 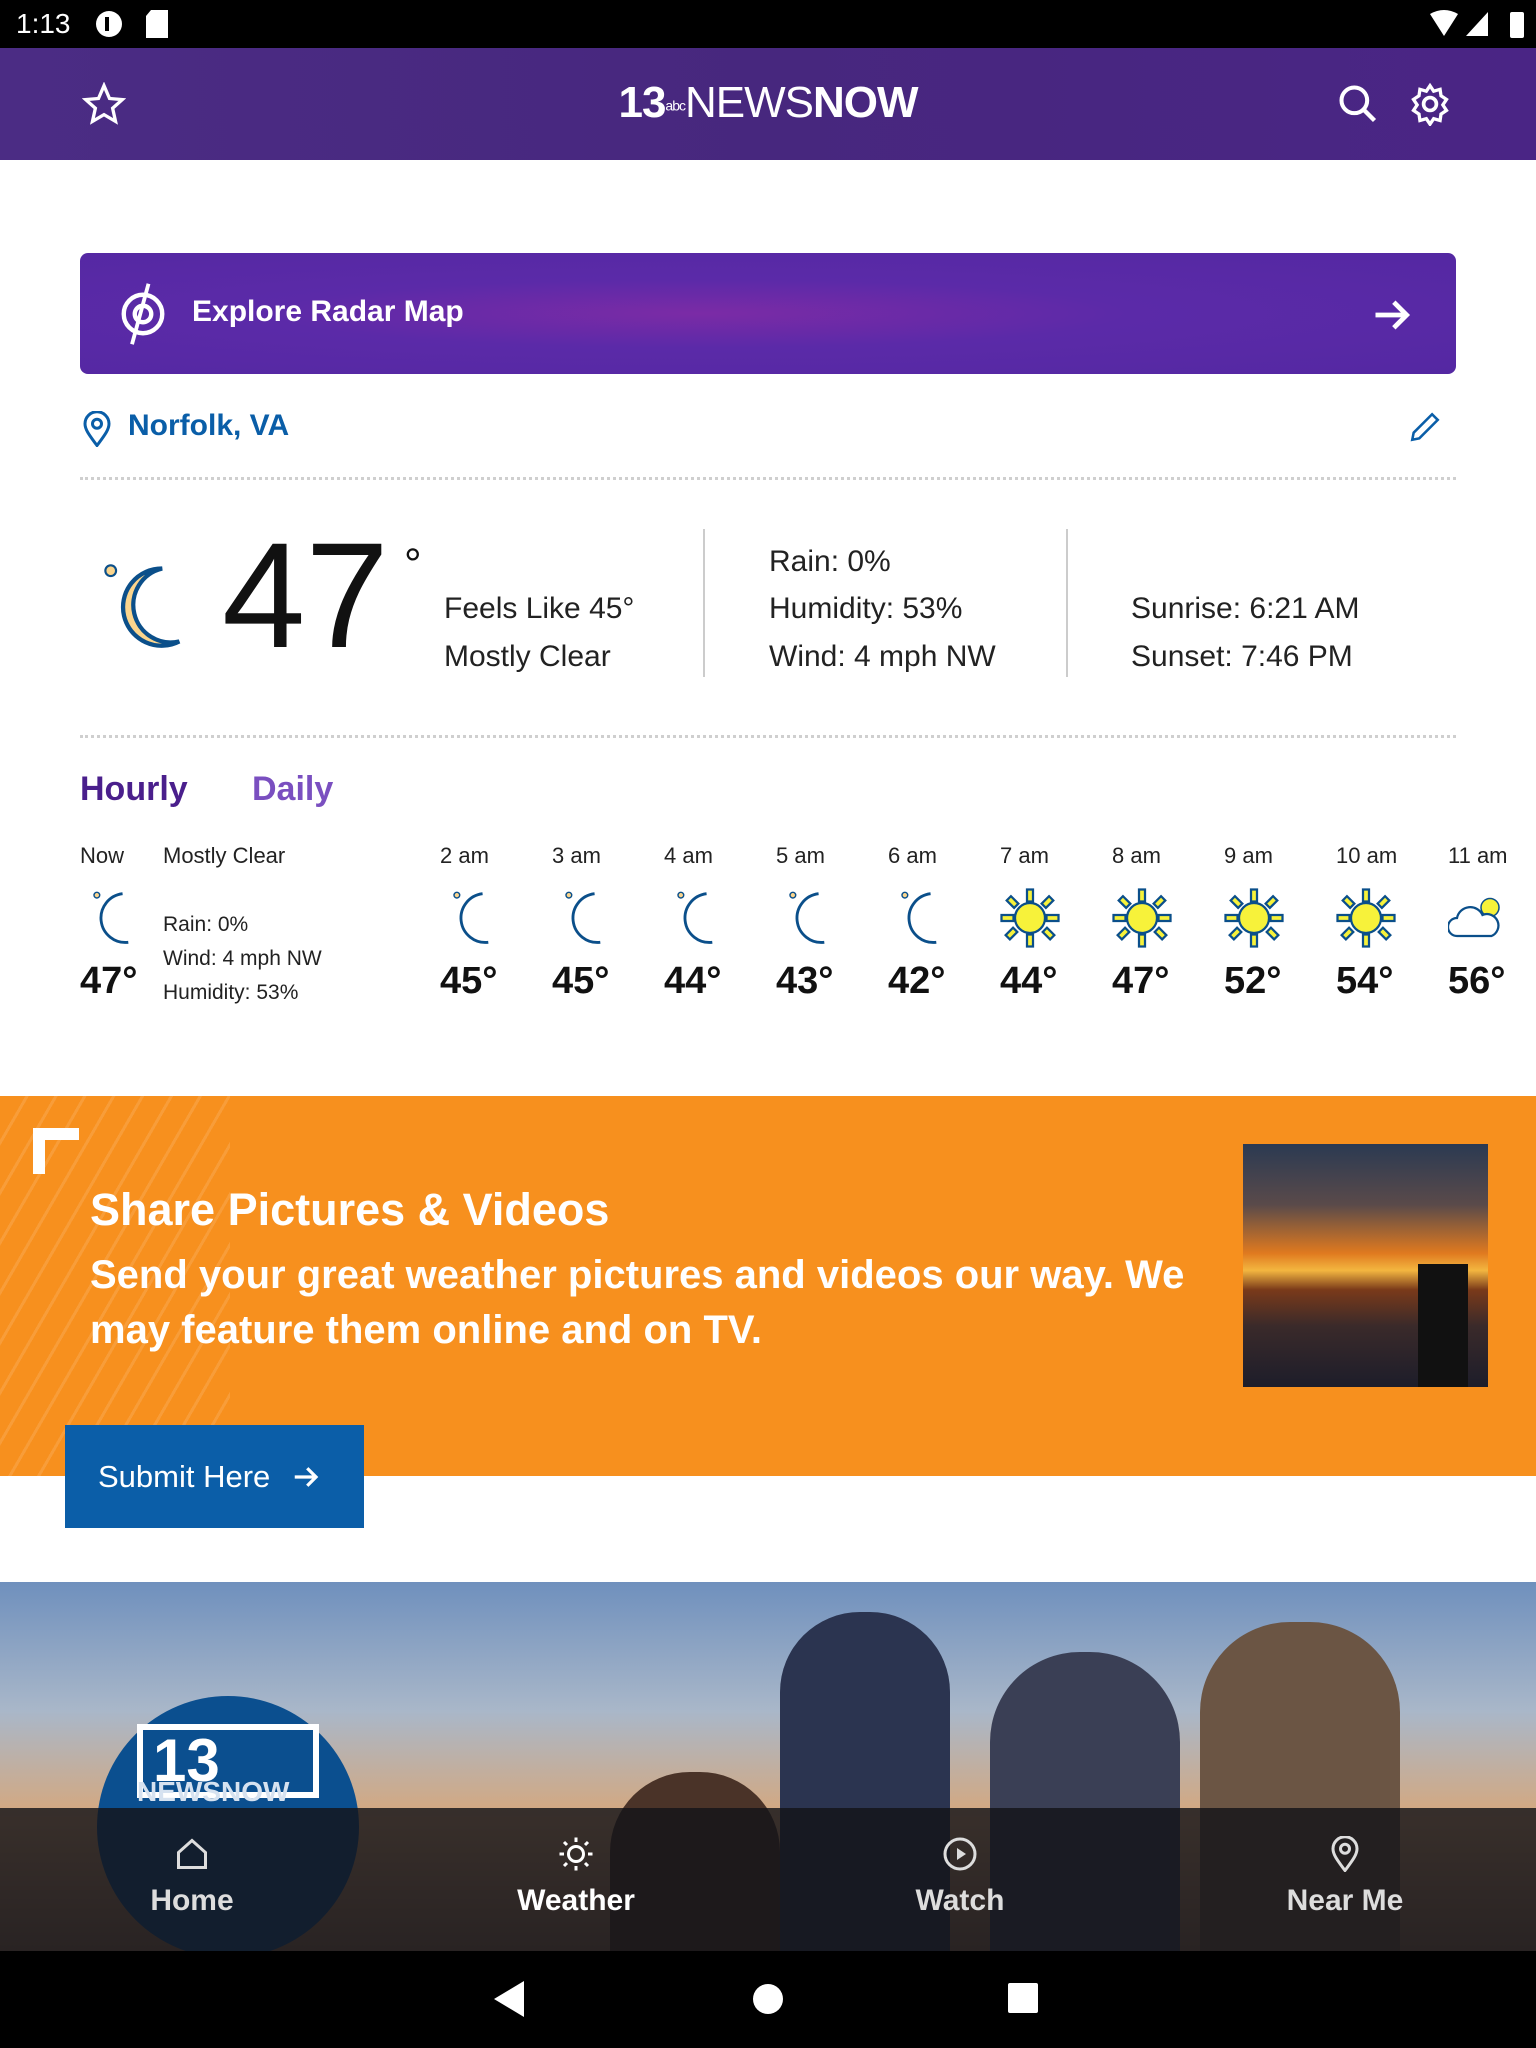 I want to click on settings-gear-icon, so click(x=1430, y=104).